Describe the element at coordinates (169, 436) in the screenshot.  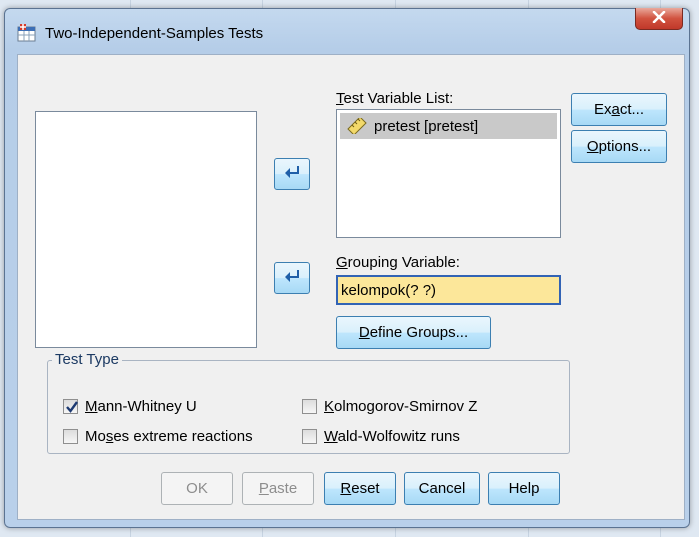
I see `moses-extreme-label: Moses extreme reactions` at that location.